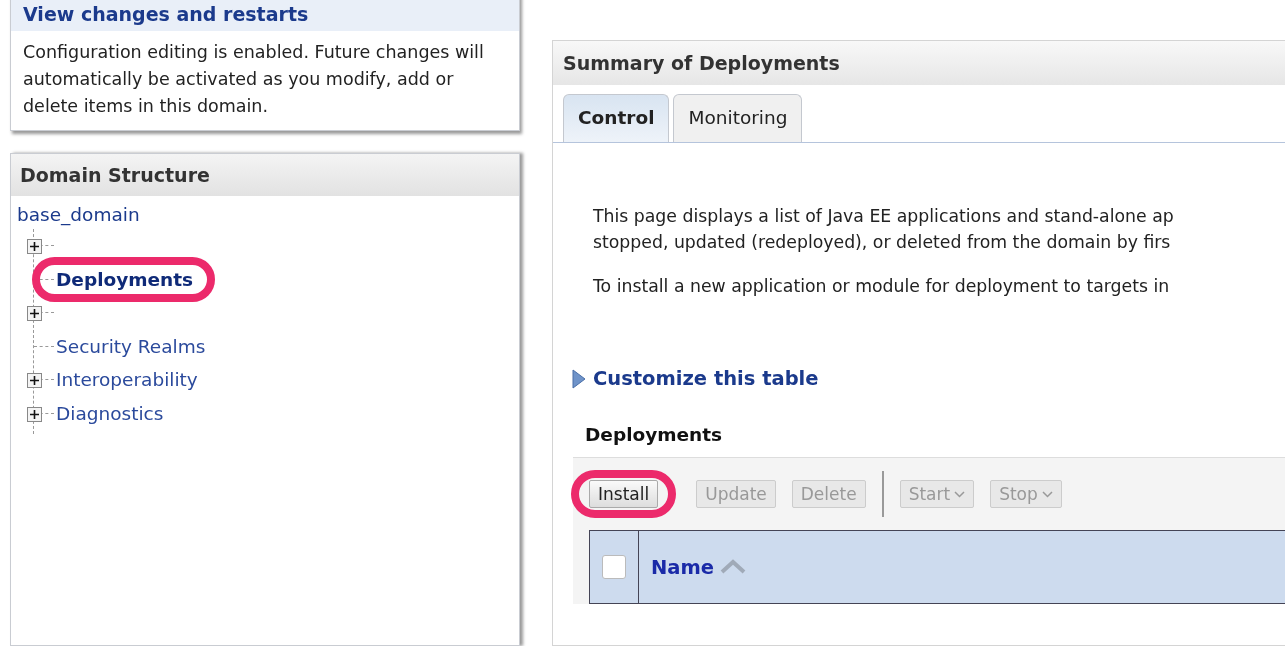 Image resolution: width=1285 pixels, height=646 pixels. Describe the element at coordinates (882, 286) in the screenshot. I see `description-text: To install a new application or module for deployment to targets in` at that location.